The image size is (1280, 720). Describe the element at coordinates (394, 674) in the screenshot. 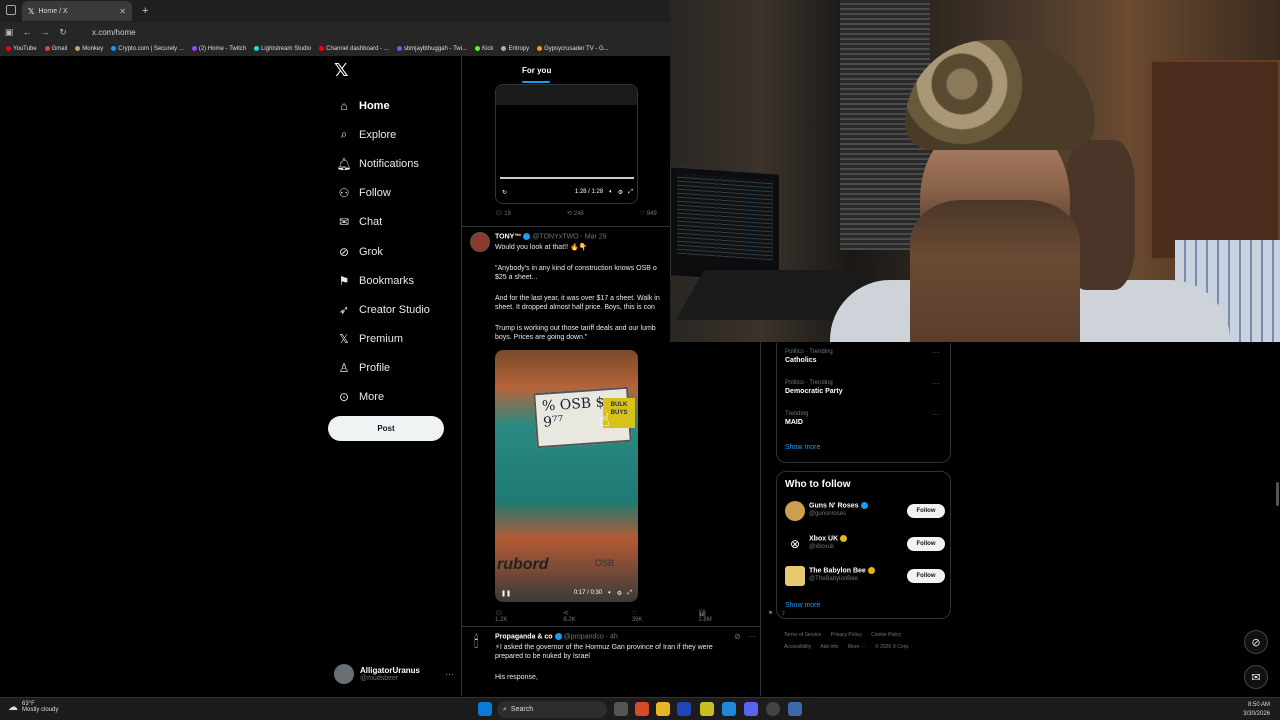

I see `account-switcher: AlligatorUranus @mudsbeer ···` at that location.